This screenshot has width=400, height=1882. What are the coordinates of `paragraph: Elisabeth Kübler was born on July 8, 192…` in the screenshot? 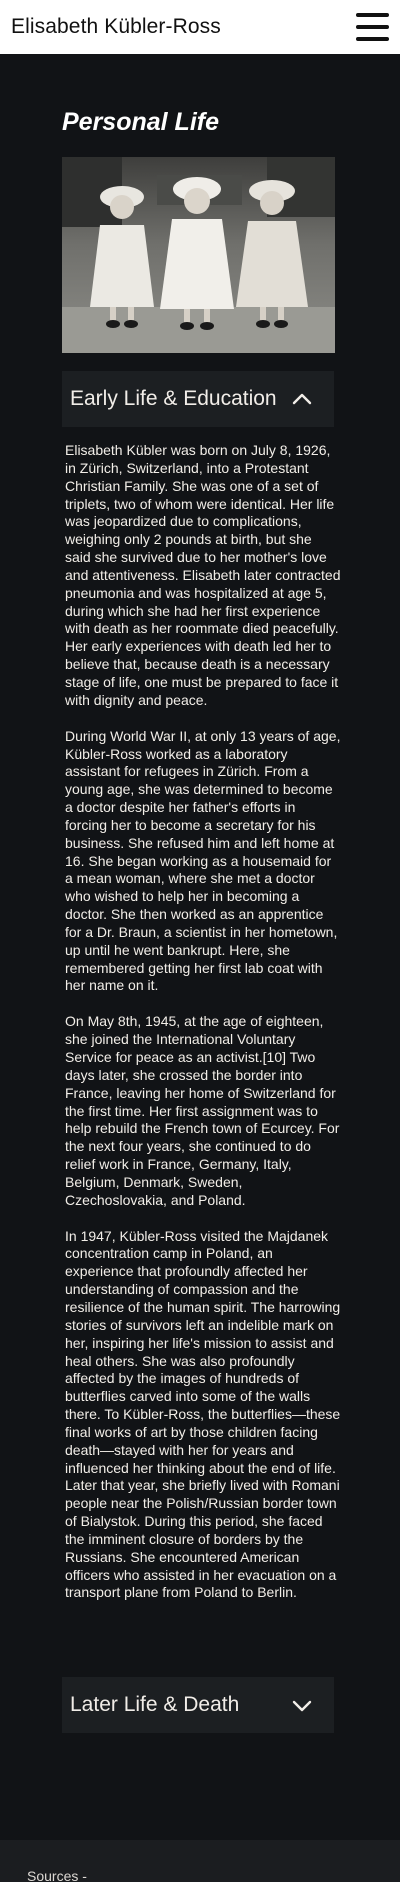 It's located at (203, 575).